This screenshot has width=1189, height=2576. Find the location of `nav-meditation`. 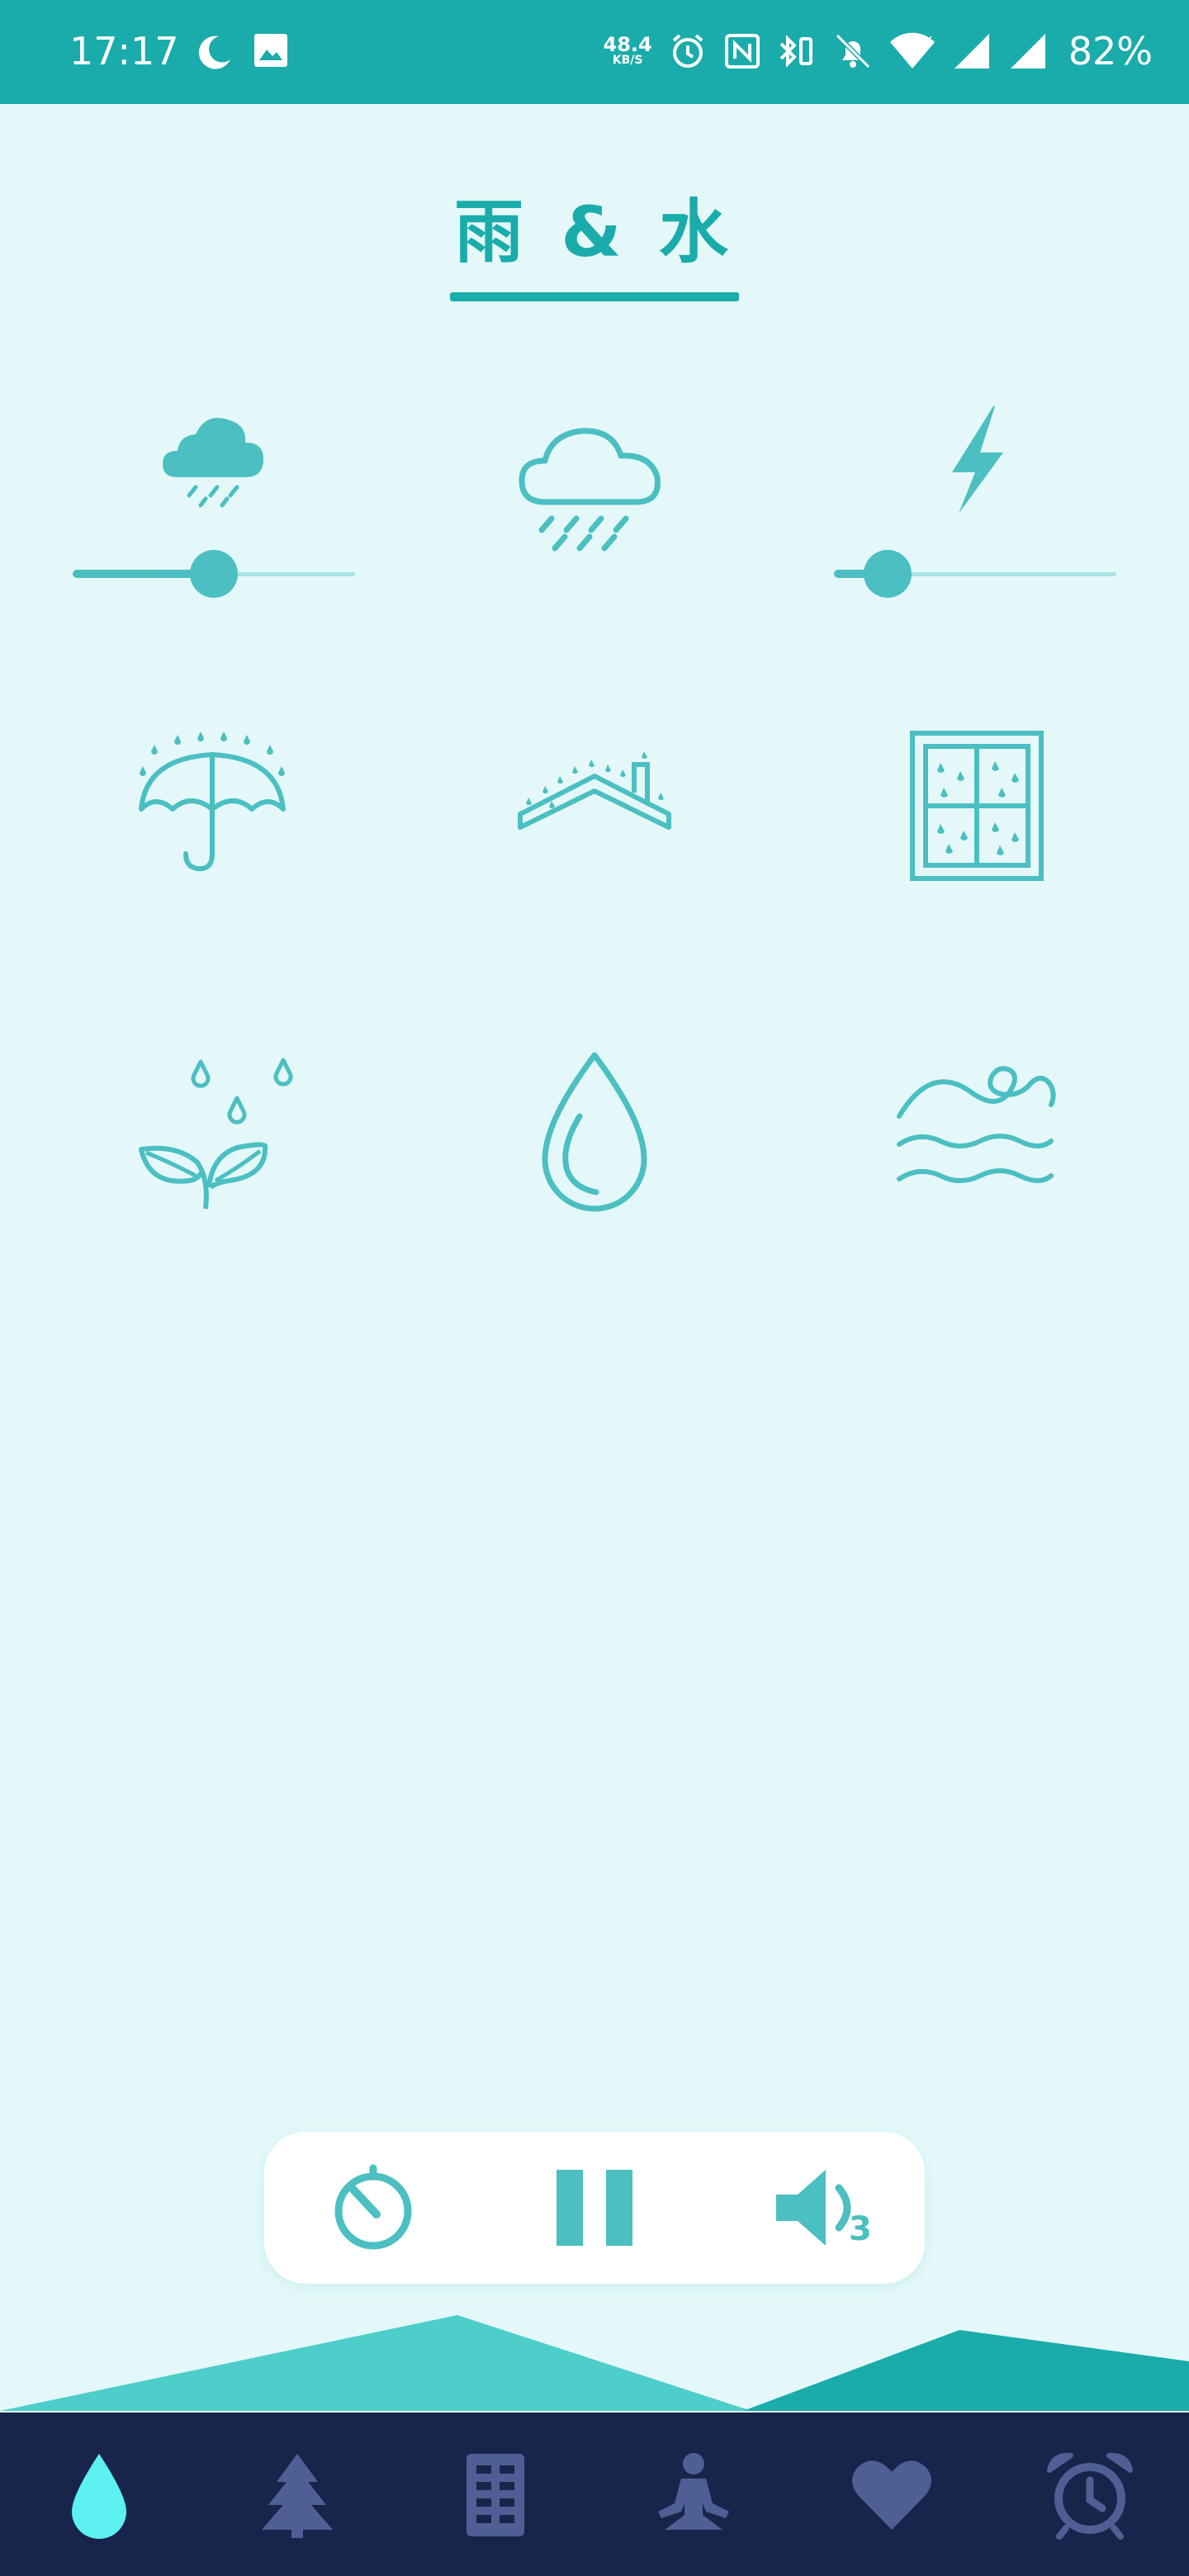

nav-meditation is located at coordinates (693, 2494).